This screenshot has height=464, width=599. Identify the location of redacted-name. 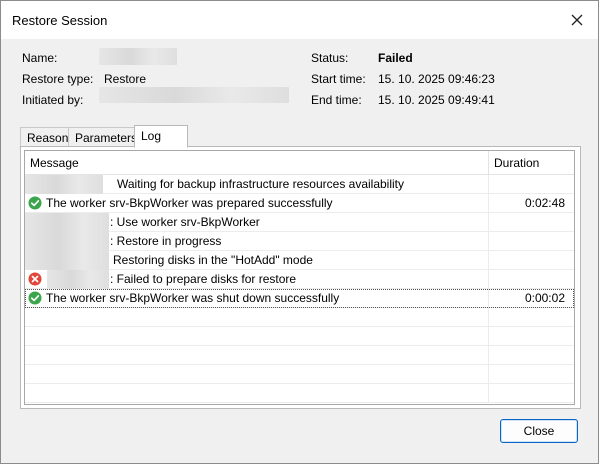
(138, 56).